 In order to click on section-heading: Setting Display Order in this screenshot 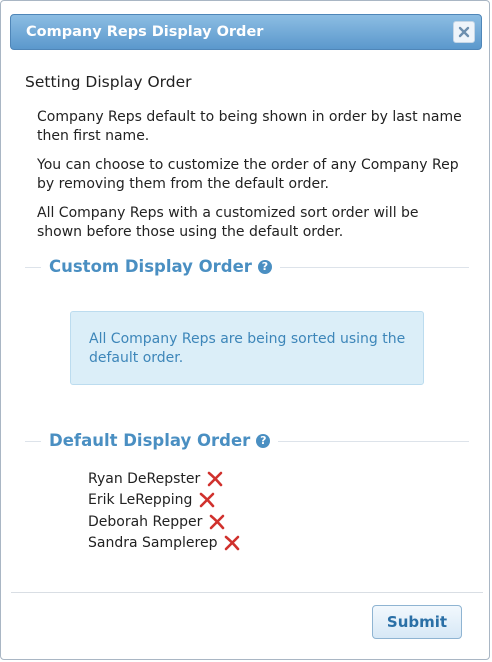, I will do `click(108, 82)`.